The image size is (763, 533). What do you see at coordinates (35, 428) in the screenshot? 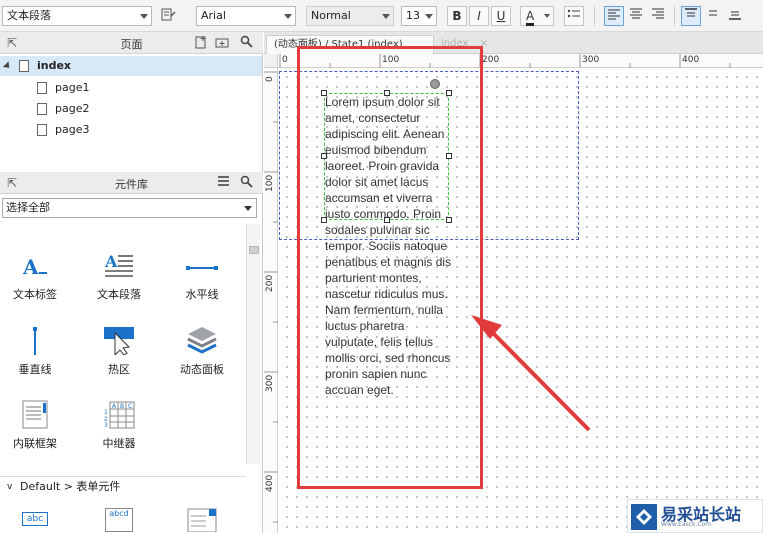
I see `widget-inline-frame: 内联框架` at bounding box center [35, 428].